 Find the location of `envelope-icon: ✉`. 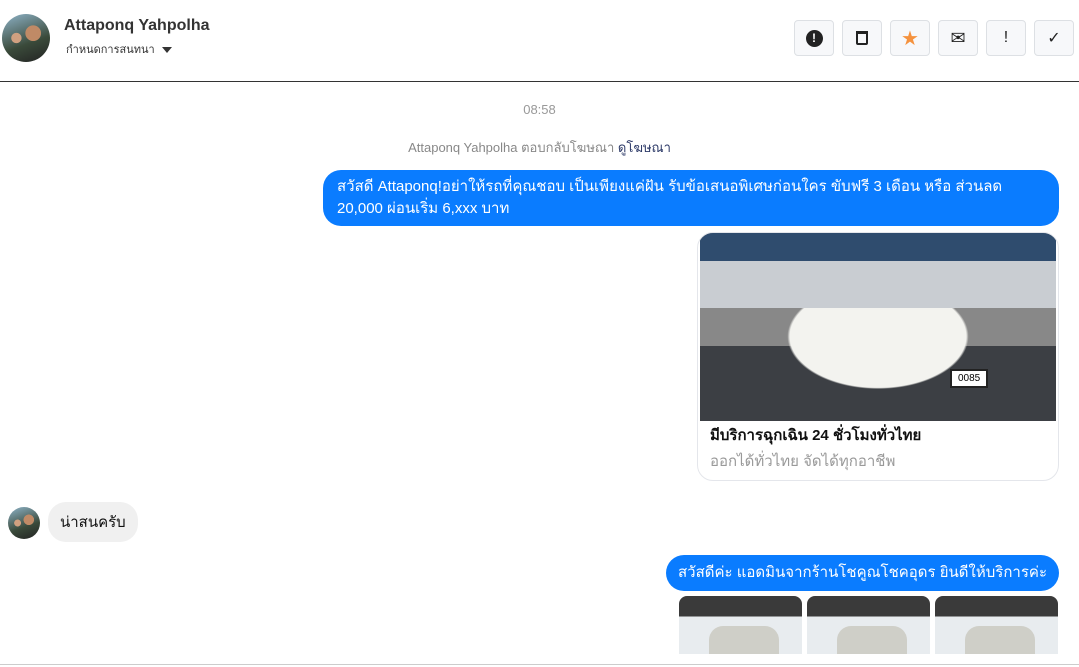

envelope-icon: ✉ is located at coordinates (958, 37).